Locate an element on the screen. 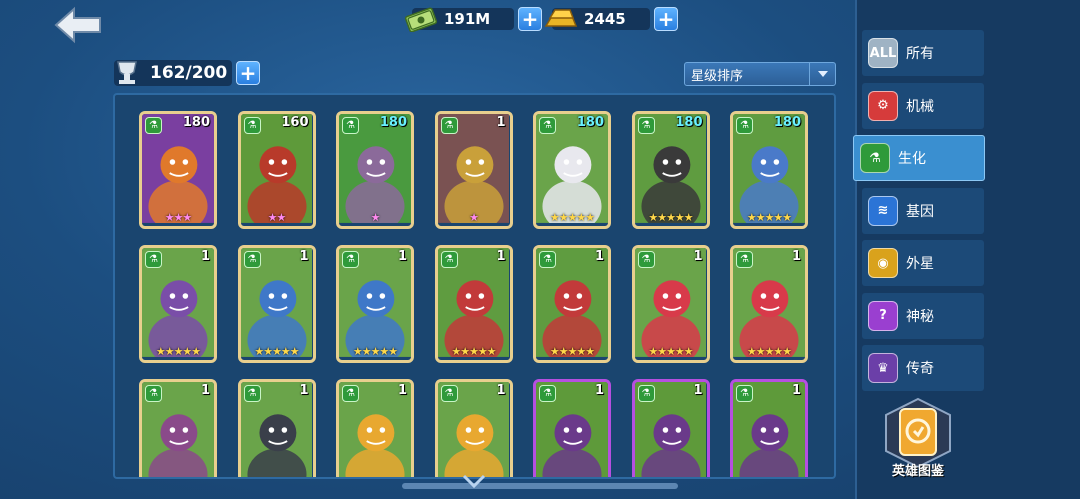 The height and width of the screenshot is (499, 1080). chevron-down-icon is located at coordinates (822, 74).